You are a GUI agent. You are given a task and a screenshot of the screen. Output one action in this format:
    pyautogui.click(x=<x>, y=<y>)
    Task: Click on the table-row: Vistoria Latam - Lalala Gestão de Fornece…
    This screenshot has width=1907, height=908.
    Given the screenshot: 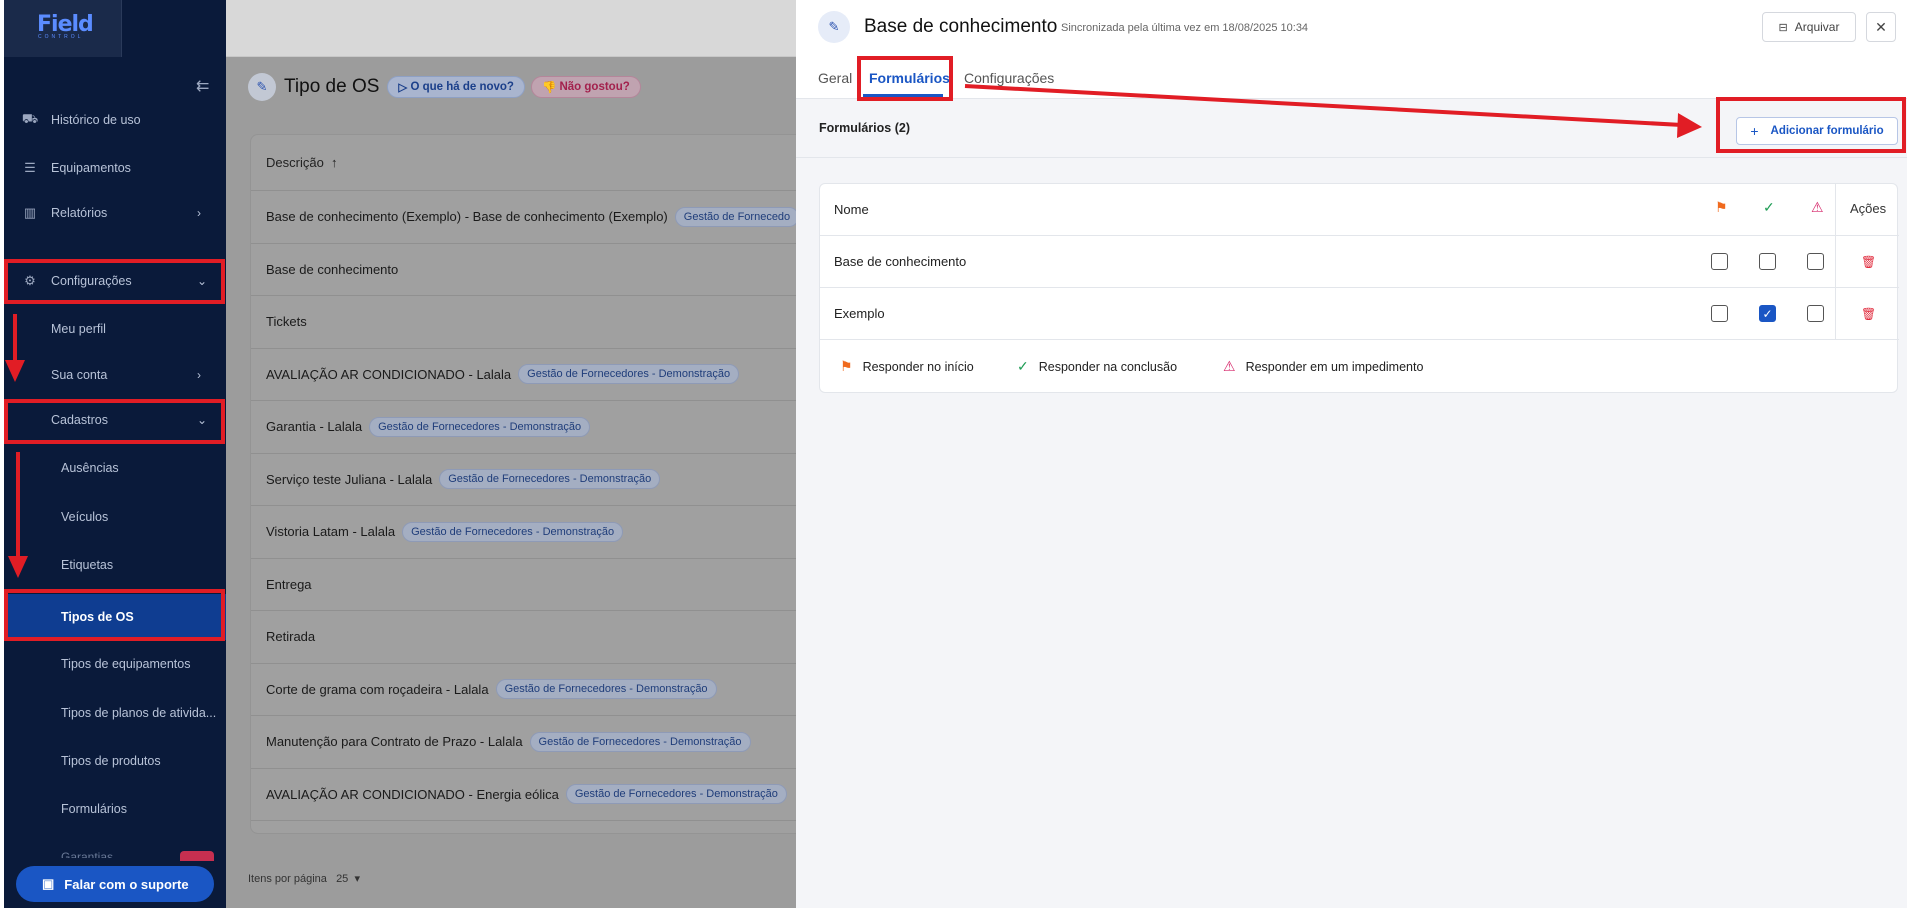 What is the action you would take?
    pyautogui.click(x=523, y=532)
    